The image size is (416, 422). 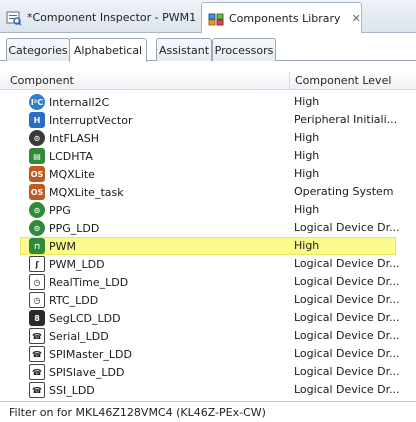 What do you see at coordinates (216, 19) in the screenshot?
I see `library-icon` at bounding box center [216, 19].